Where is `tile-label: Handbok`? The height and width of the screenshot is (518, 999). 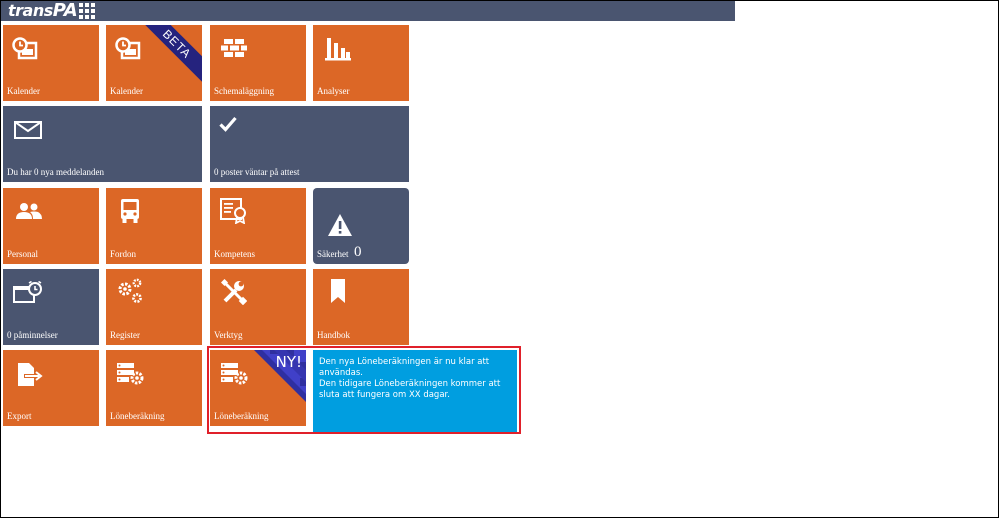
tile-label: Handbok is located at coordinates (333, 335).